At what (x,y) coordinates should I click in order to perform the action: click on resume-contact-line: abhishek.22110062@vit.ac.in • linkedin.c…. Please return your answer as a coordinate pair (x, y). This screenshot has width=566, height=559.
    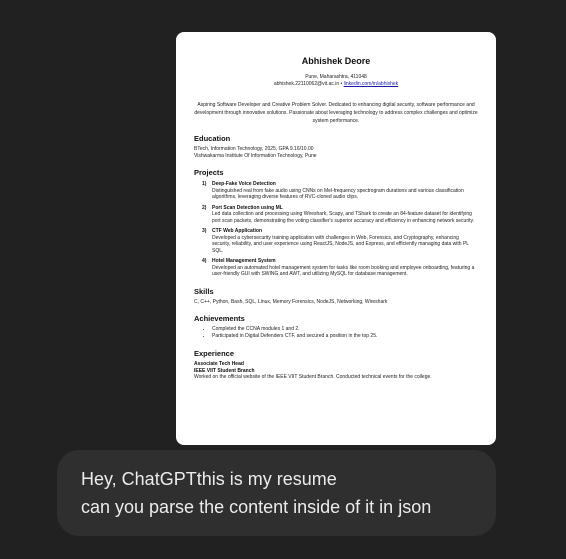
    Looking at the image, I should click on (336, 84).